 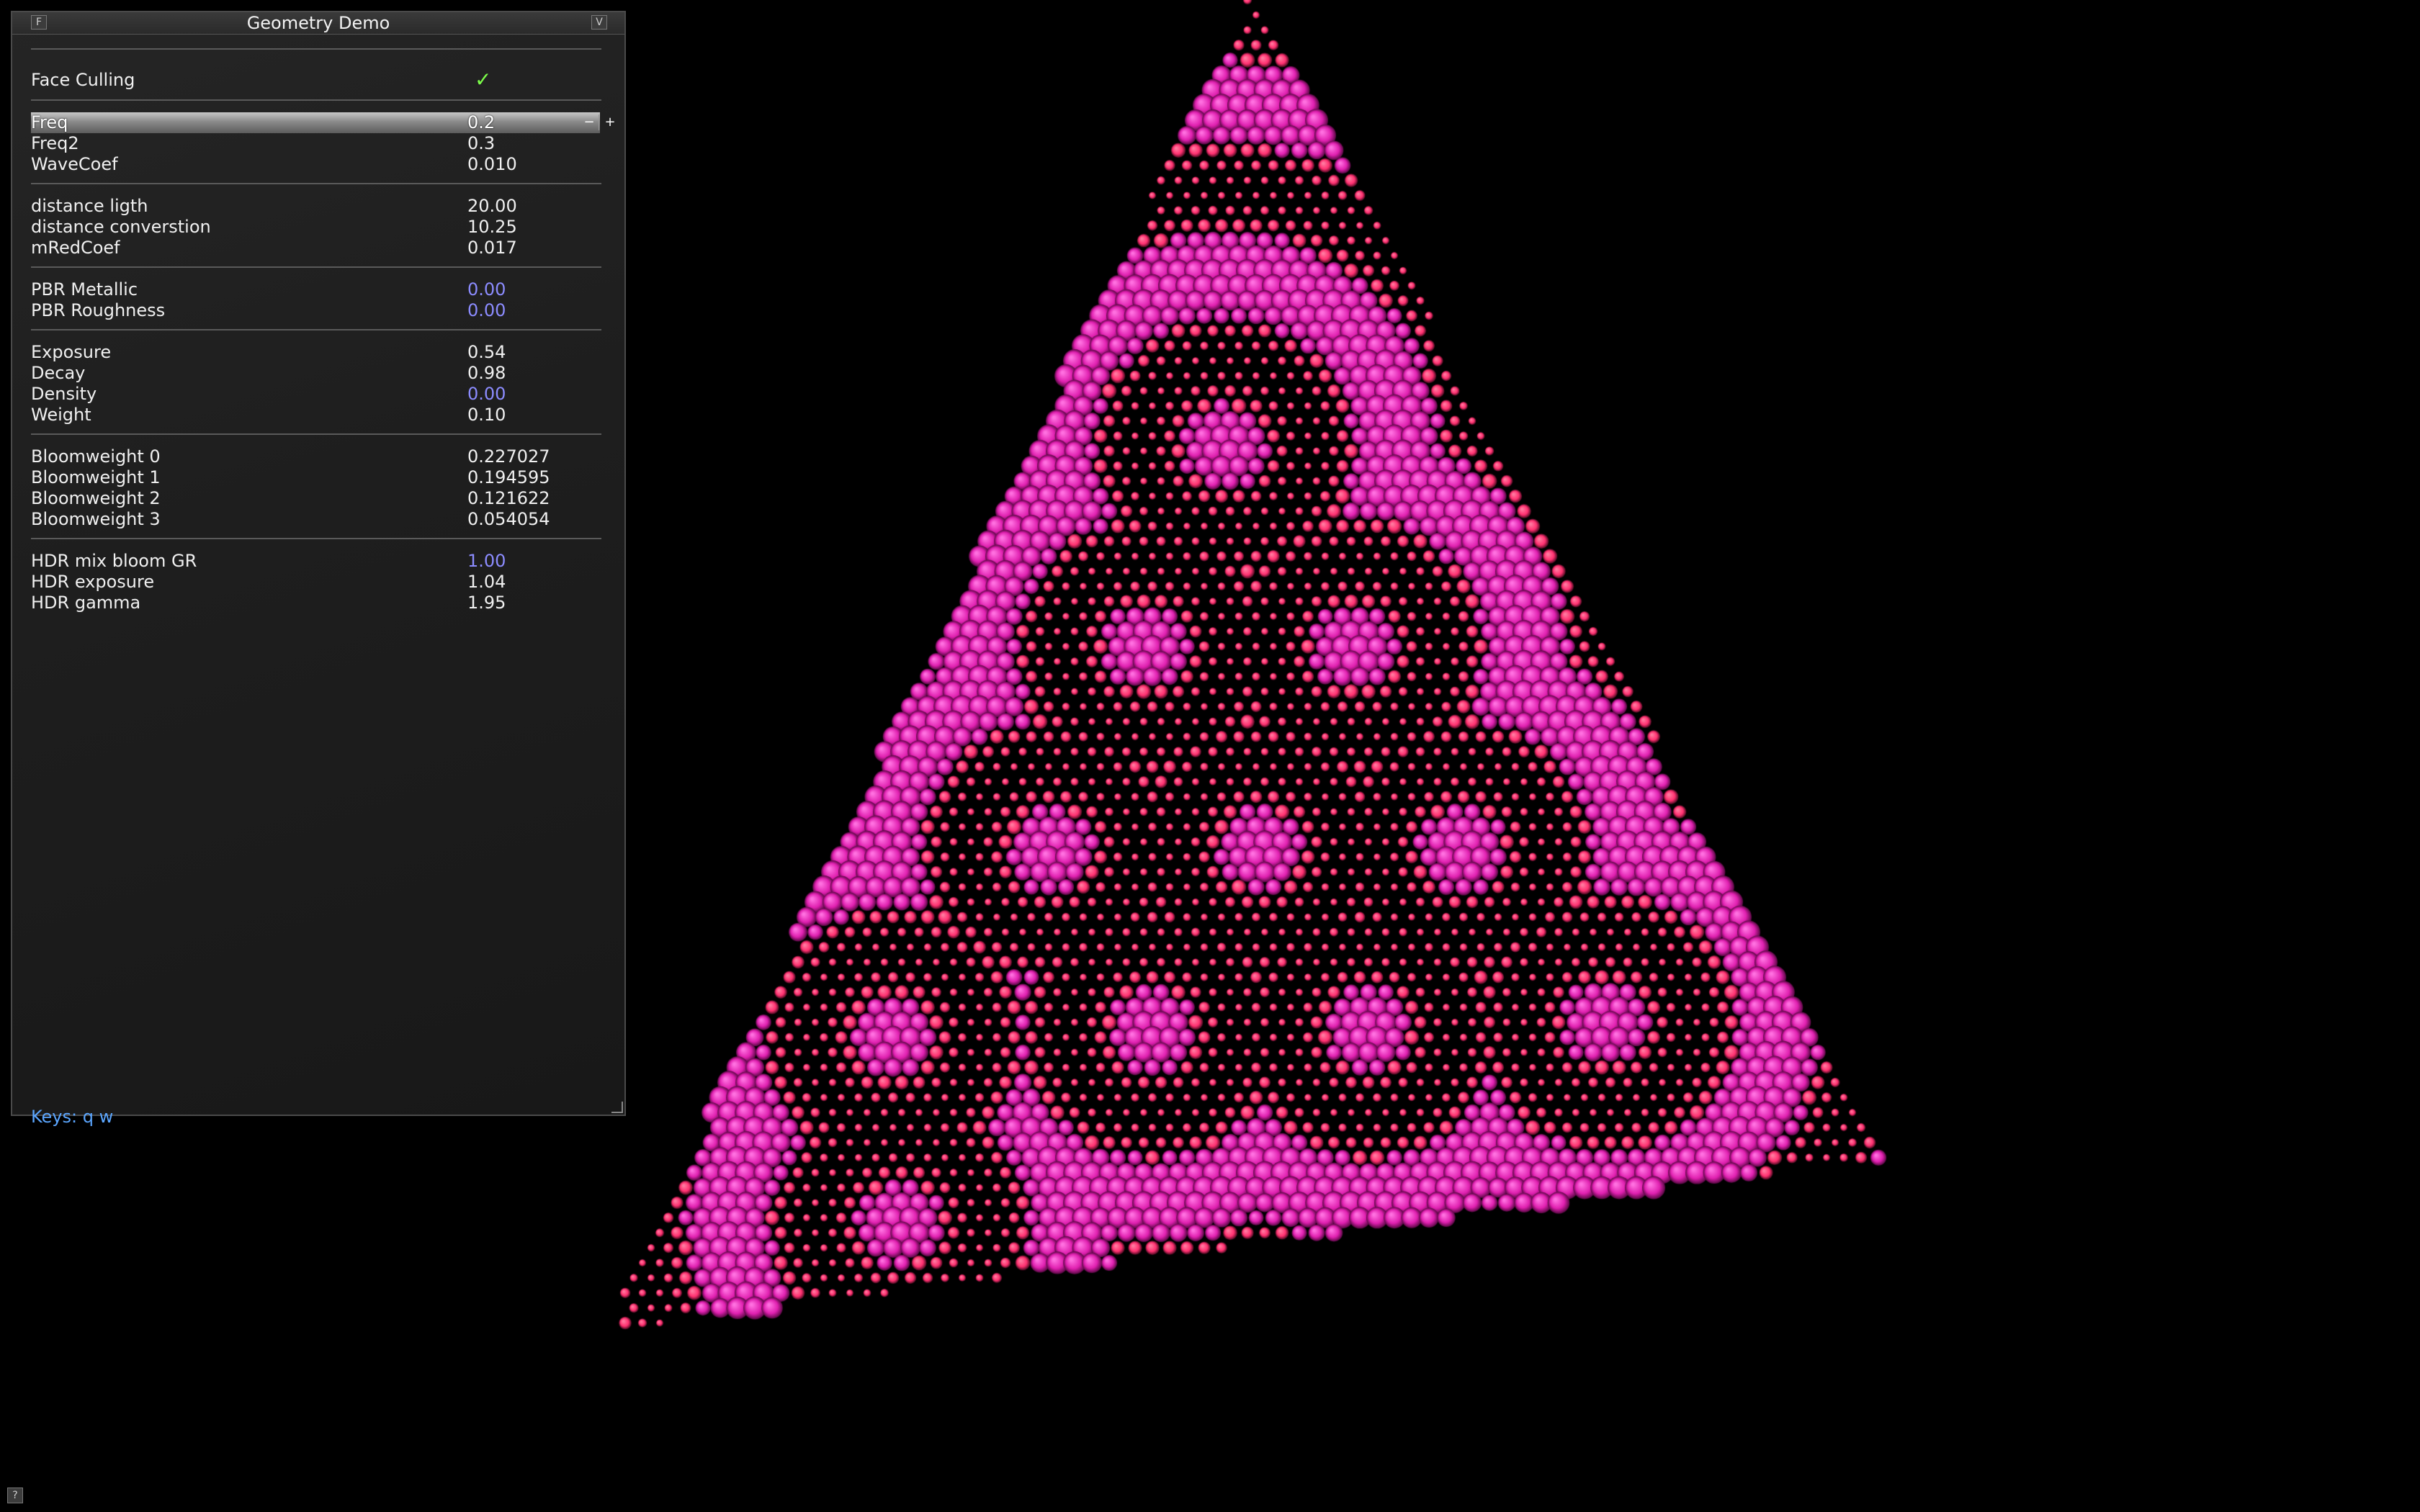 I want to click on param-value: 1.04, so click(x=486, y=582).